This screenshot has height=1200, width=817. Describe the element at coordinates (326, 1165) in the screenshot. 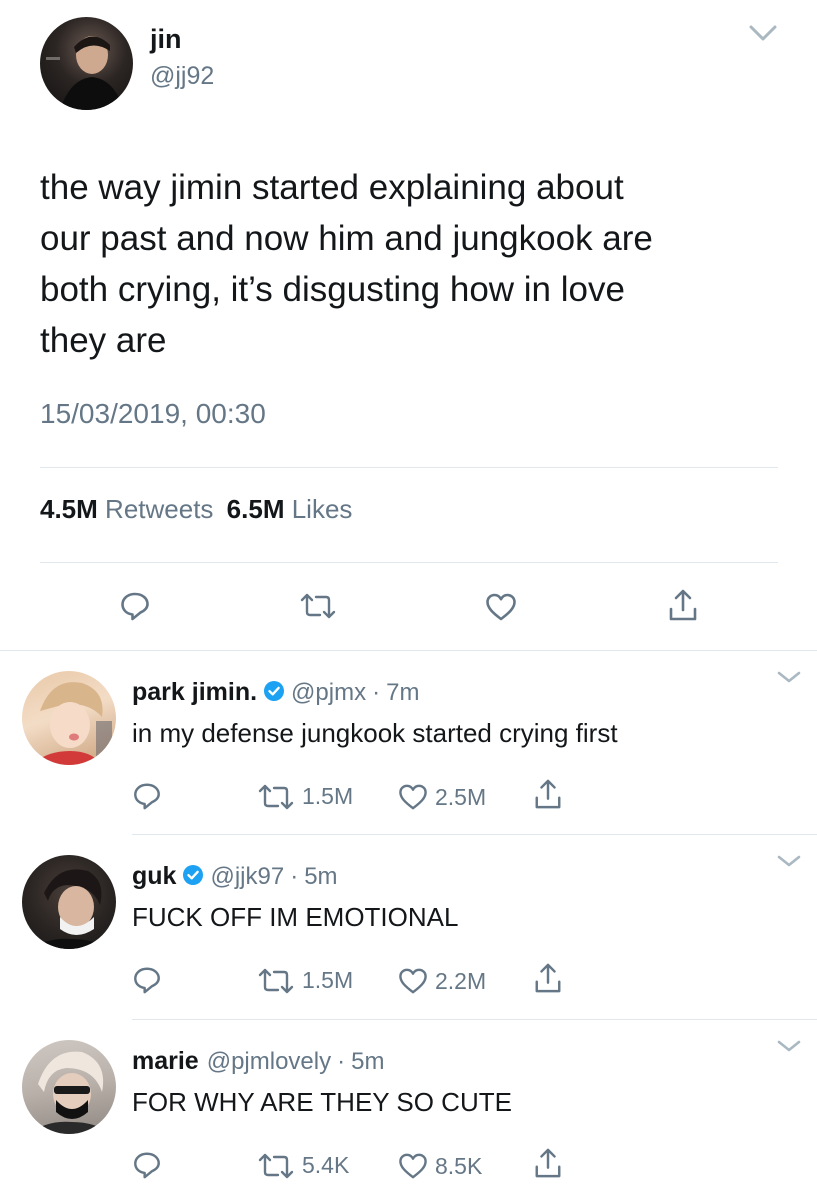

I see `retweet-count: 5.4K` at that location.